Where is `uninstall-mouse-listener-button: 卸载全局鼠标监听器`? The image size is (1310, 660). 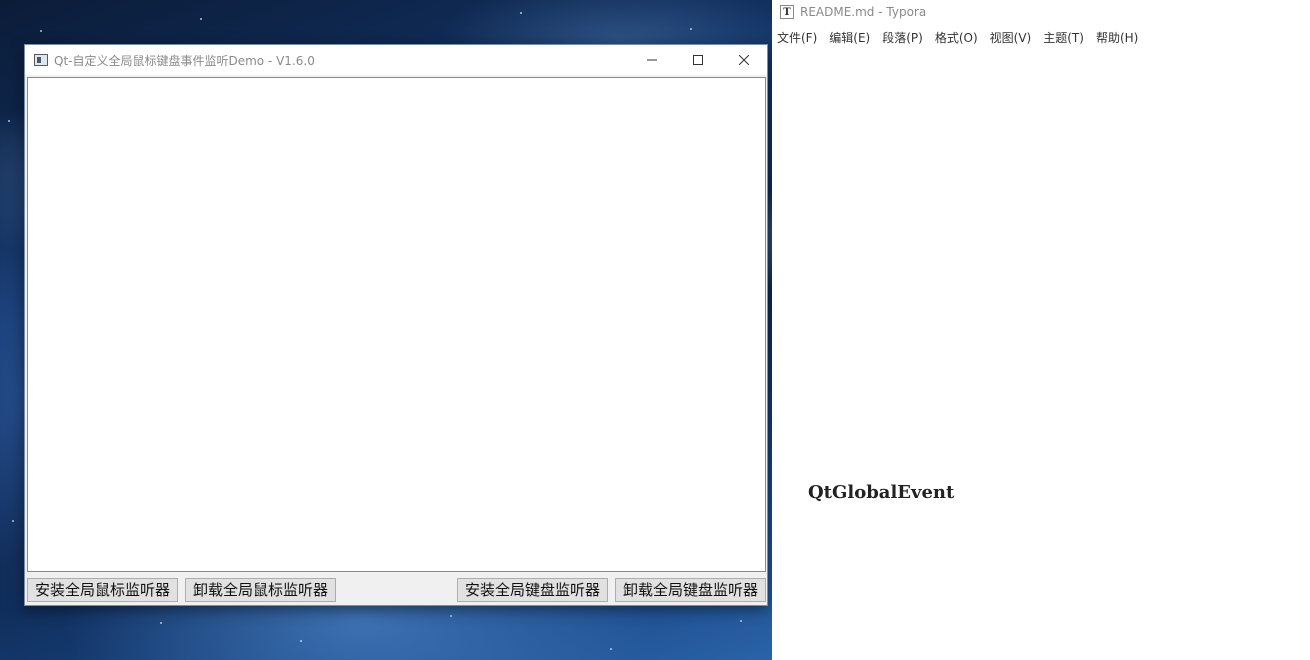 uninstall-mouse-listener-button: 卸载全局鼠标监听器 is located at coordinates (260, 590).